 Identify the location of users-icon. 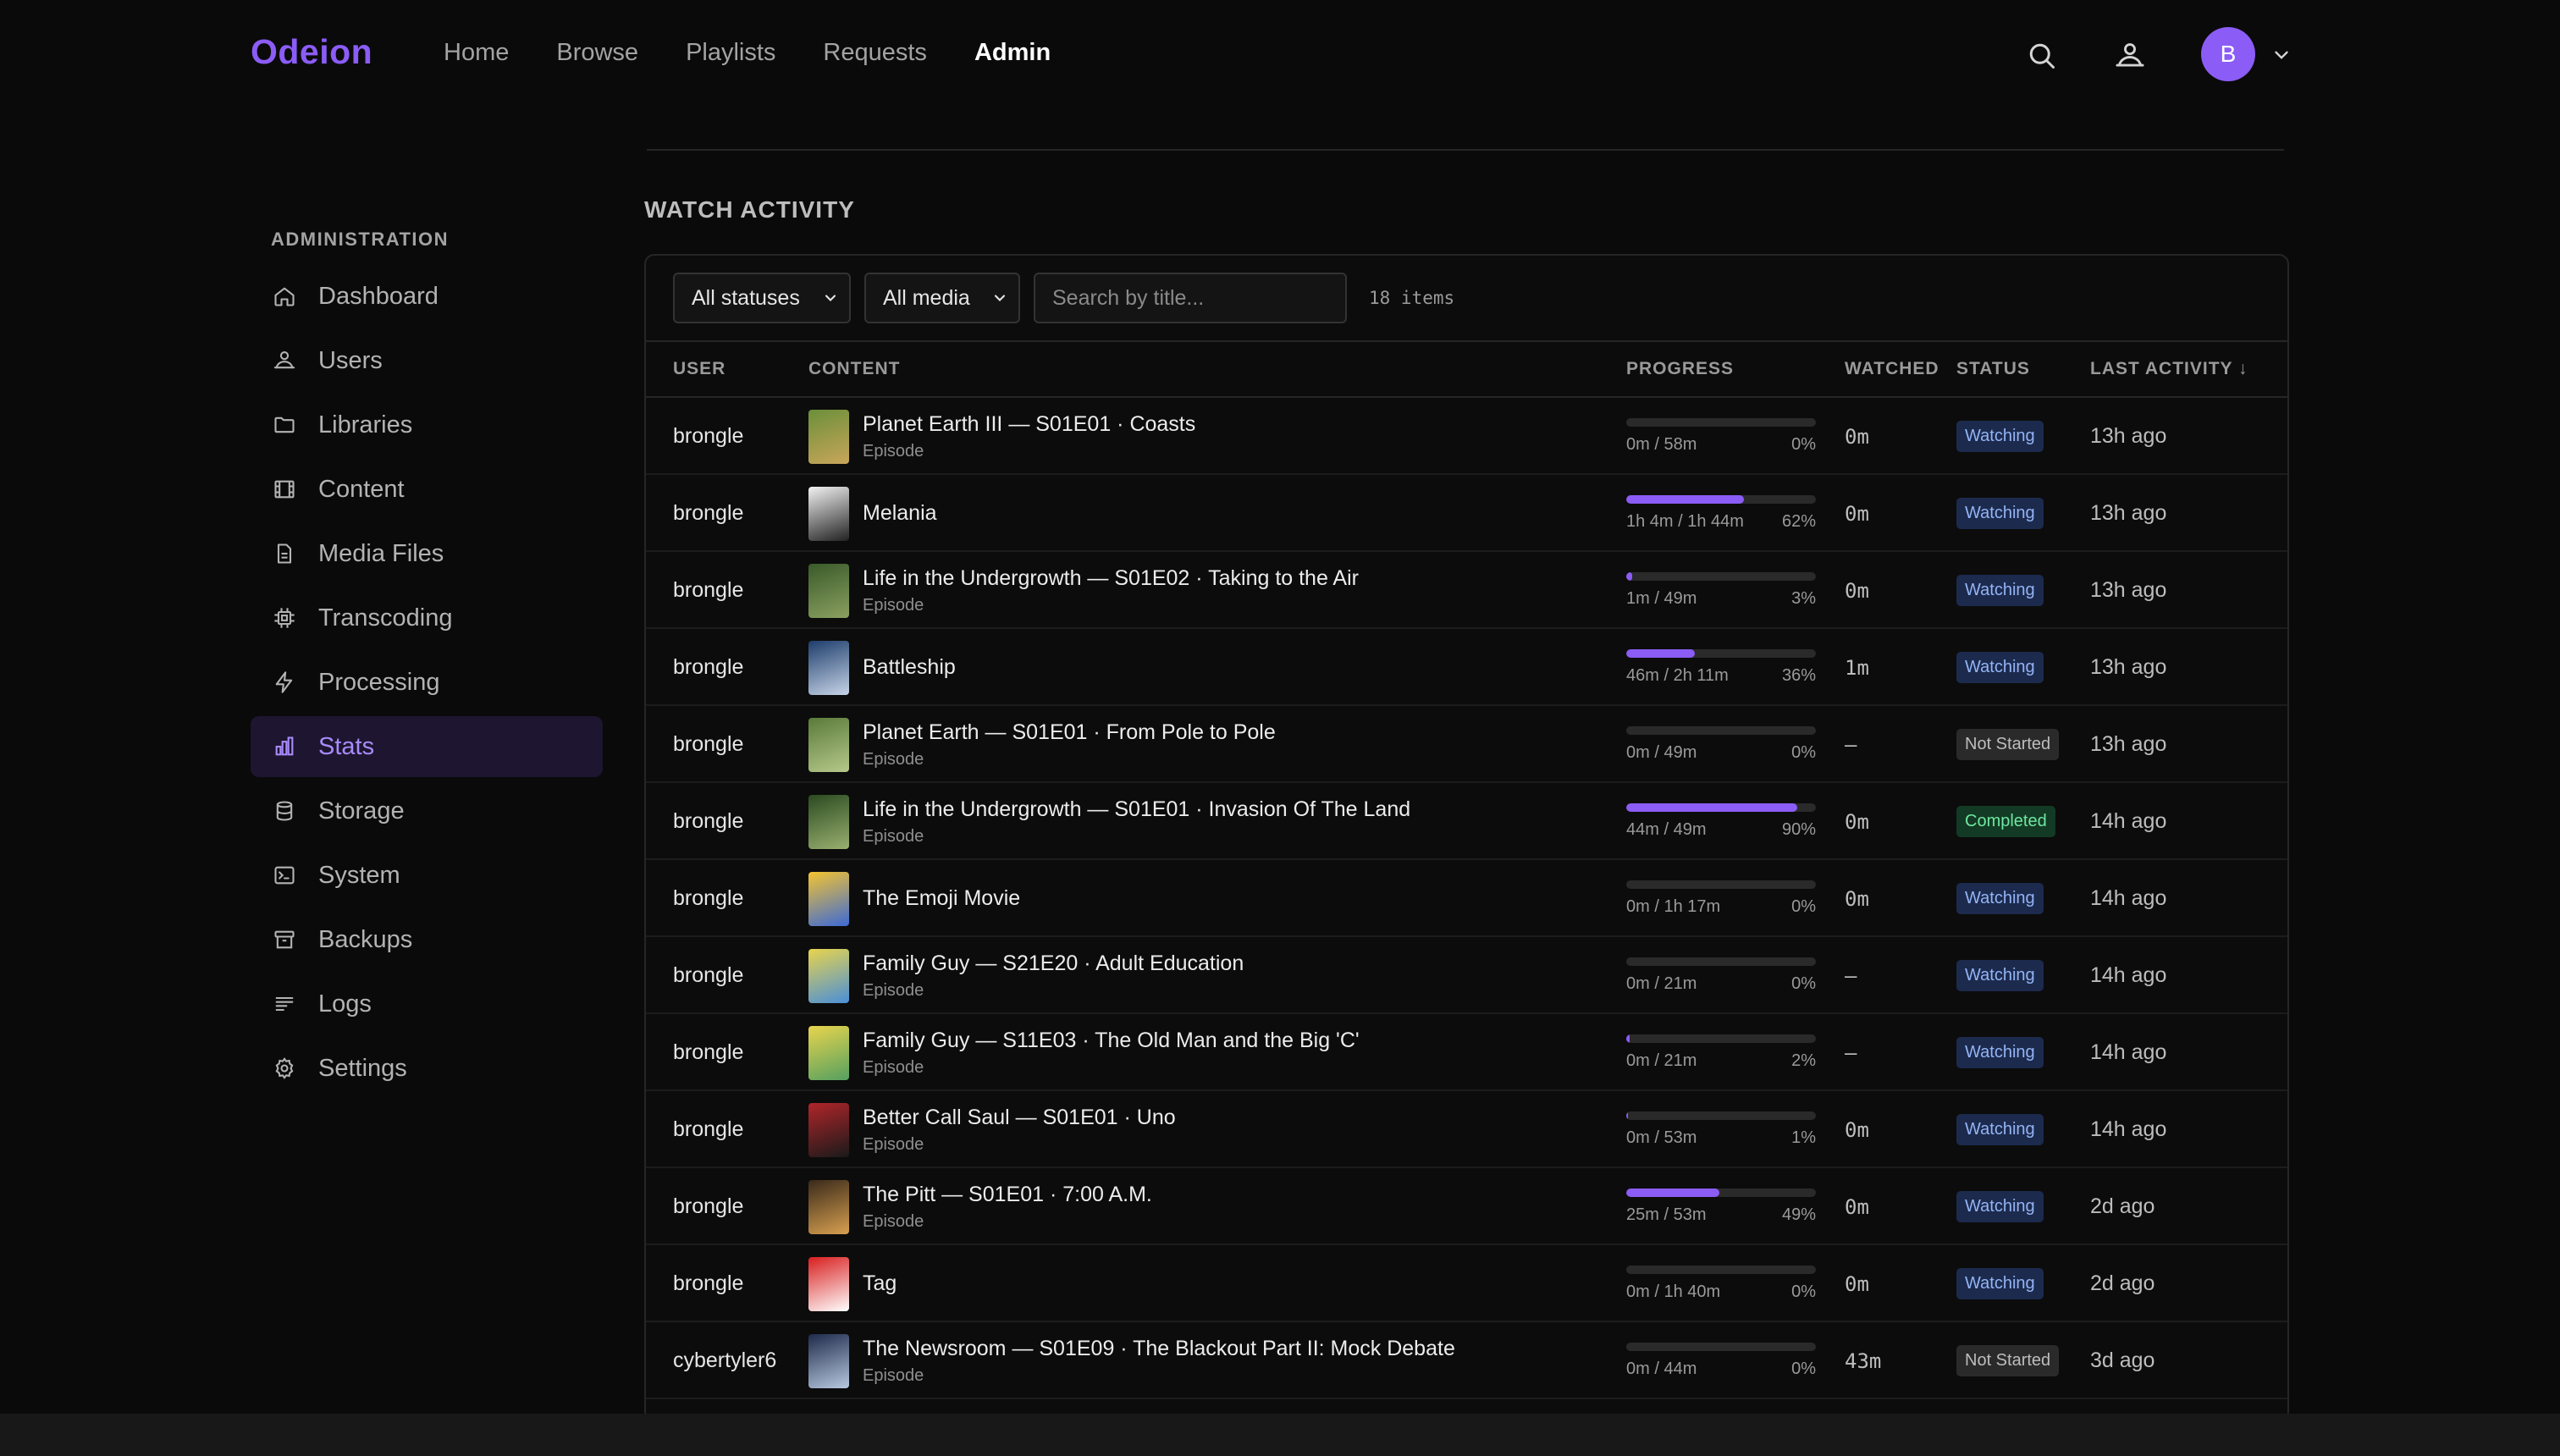
(2130, 55).